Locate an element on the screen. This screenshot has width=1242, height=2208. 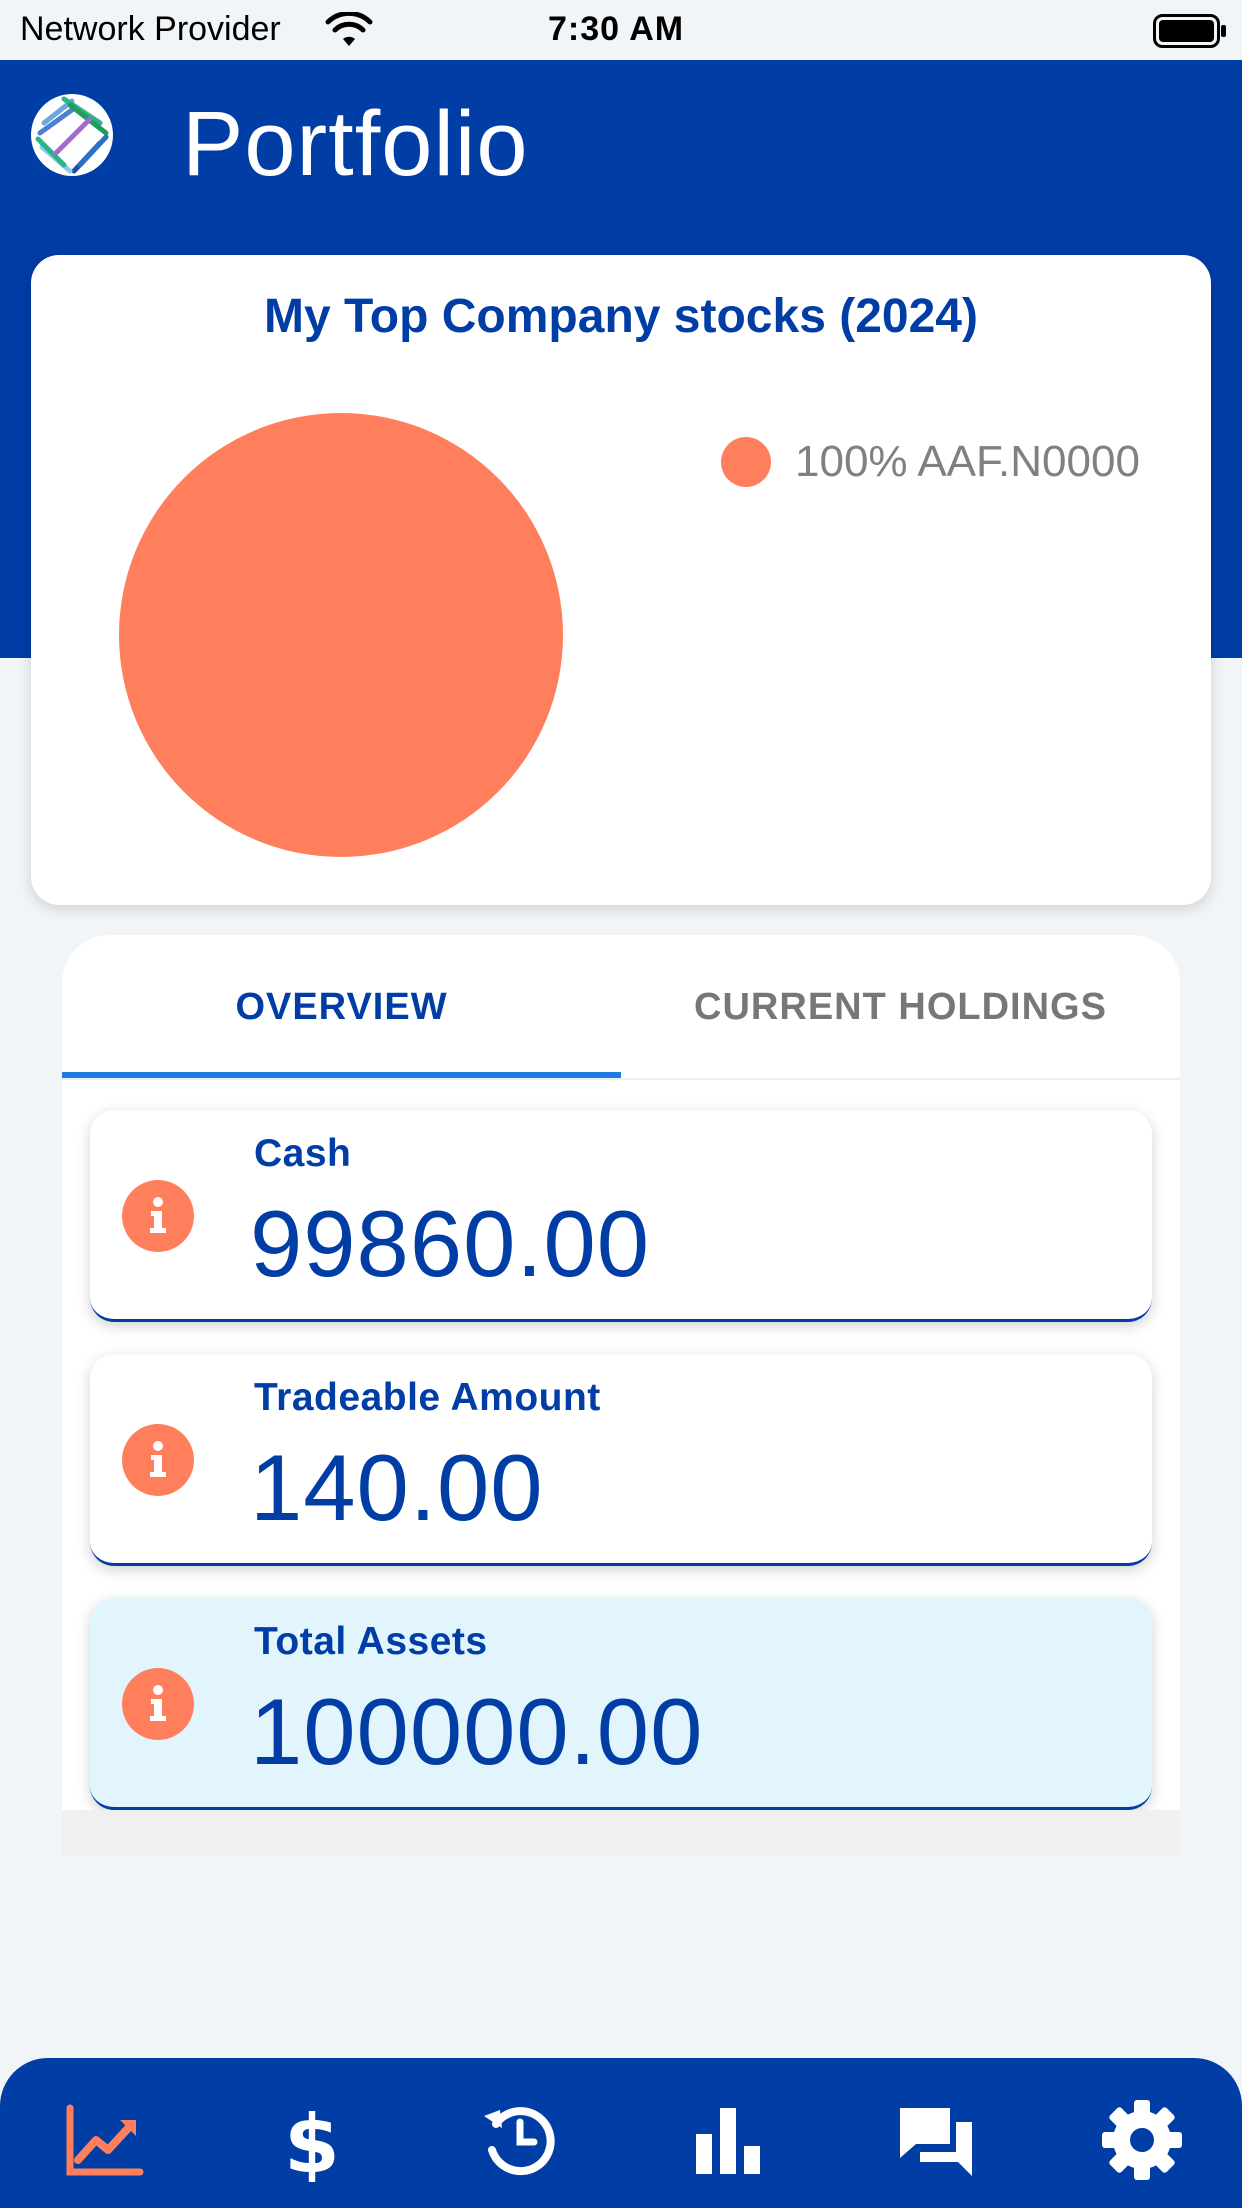
tradeable-amount-label: Tradeable Amount is located at coordinates (427, 1397).